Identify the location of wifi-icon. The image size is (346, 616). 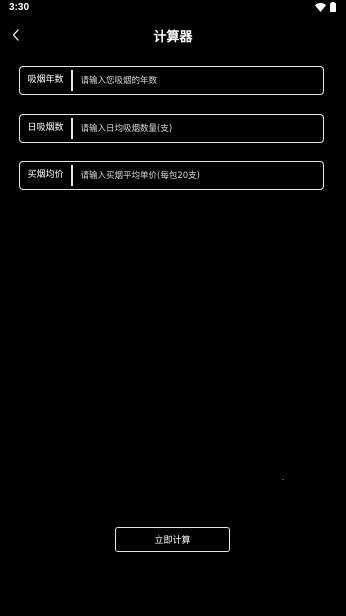
(320, 7).